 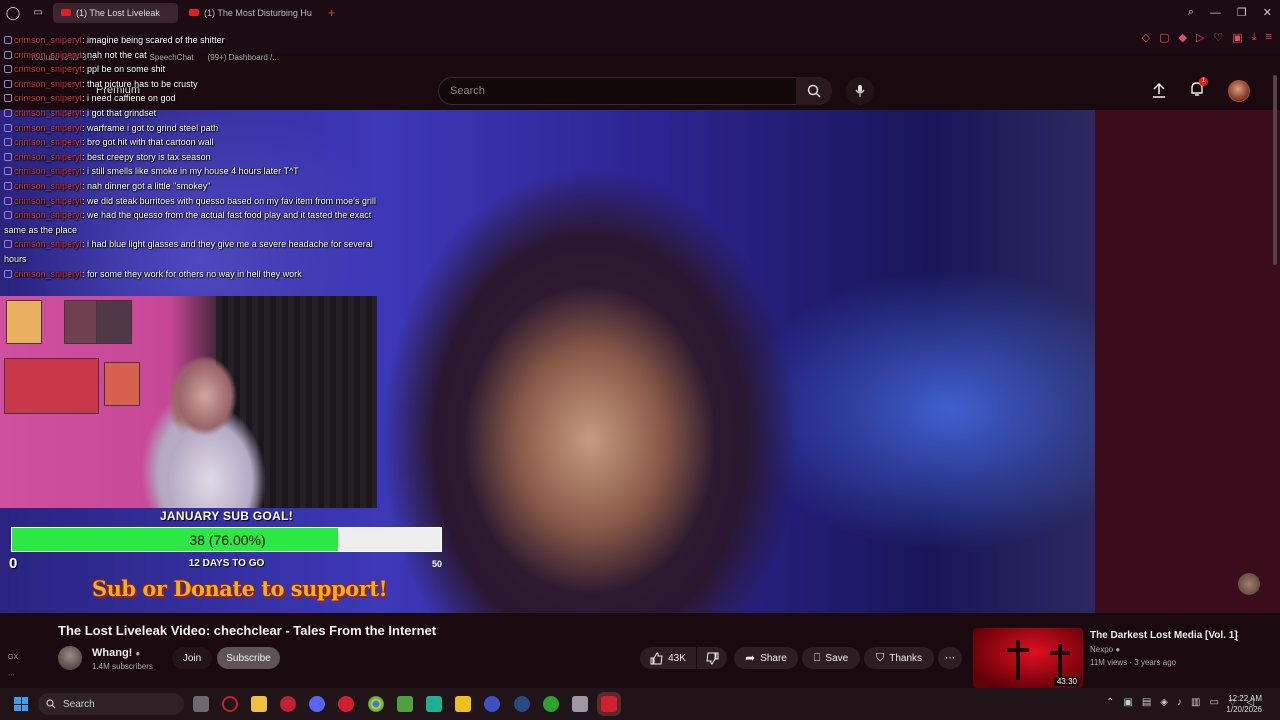 What do you see at coordinates (1164, 703) in the screenshot?
I see `tray-app-icon: ◈` at bounding box center [1164, 703].